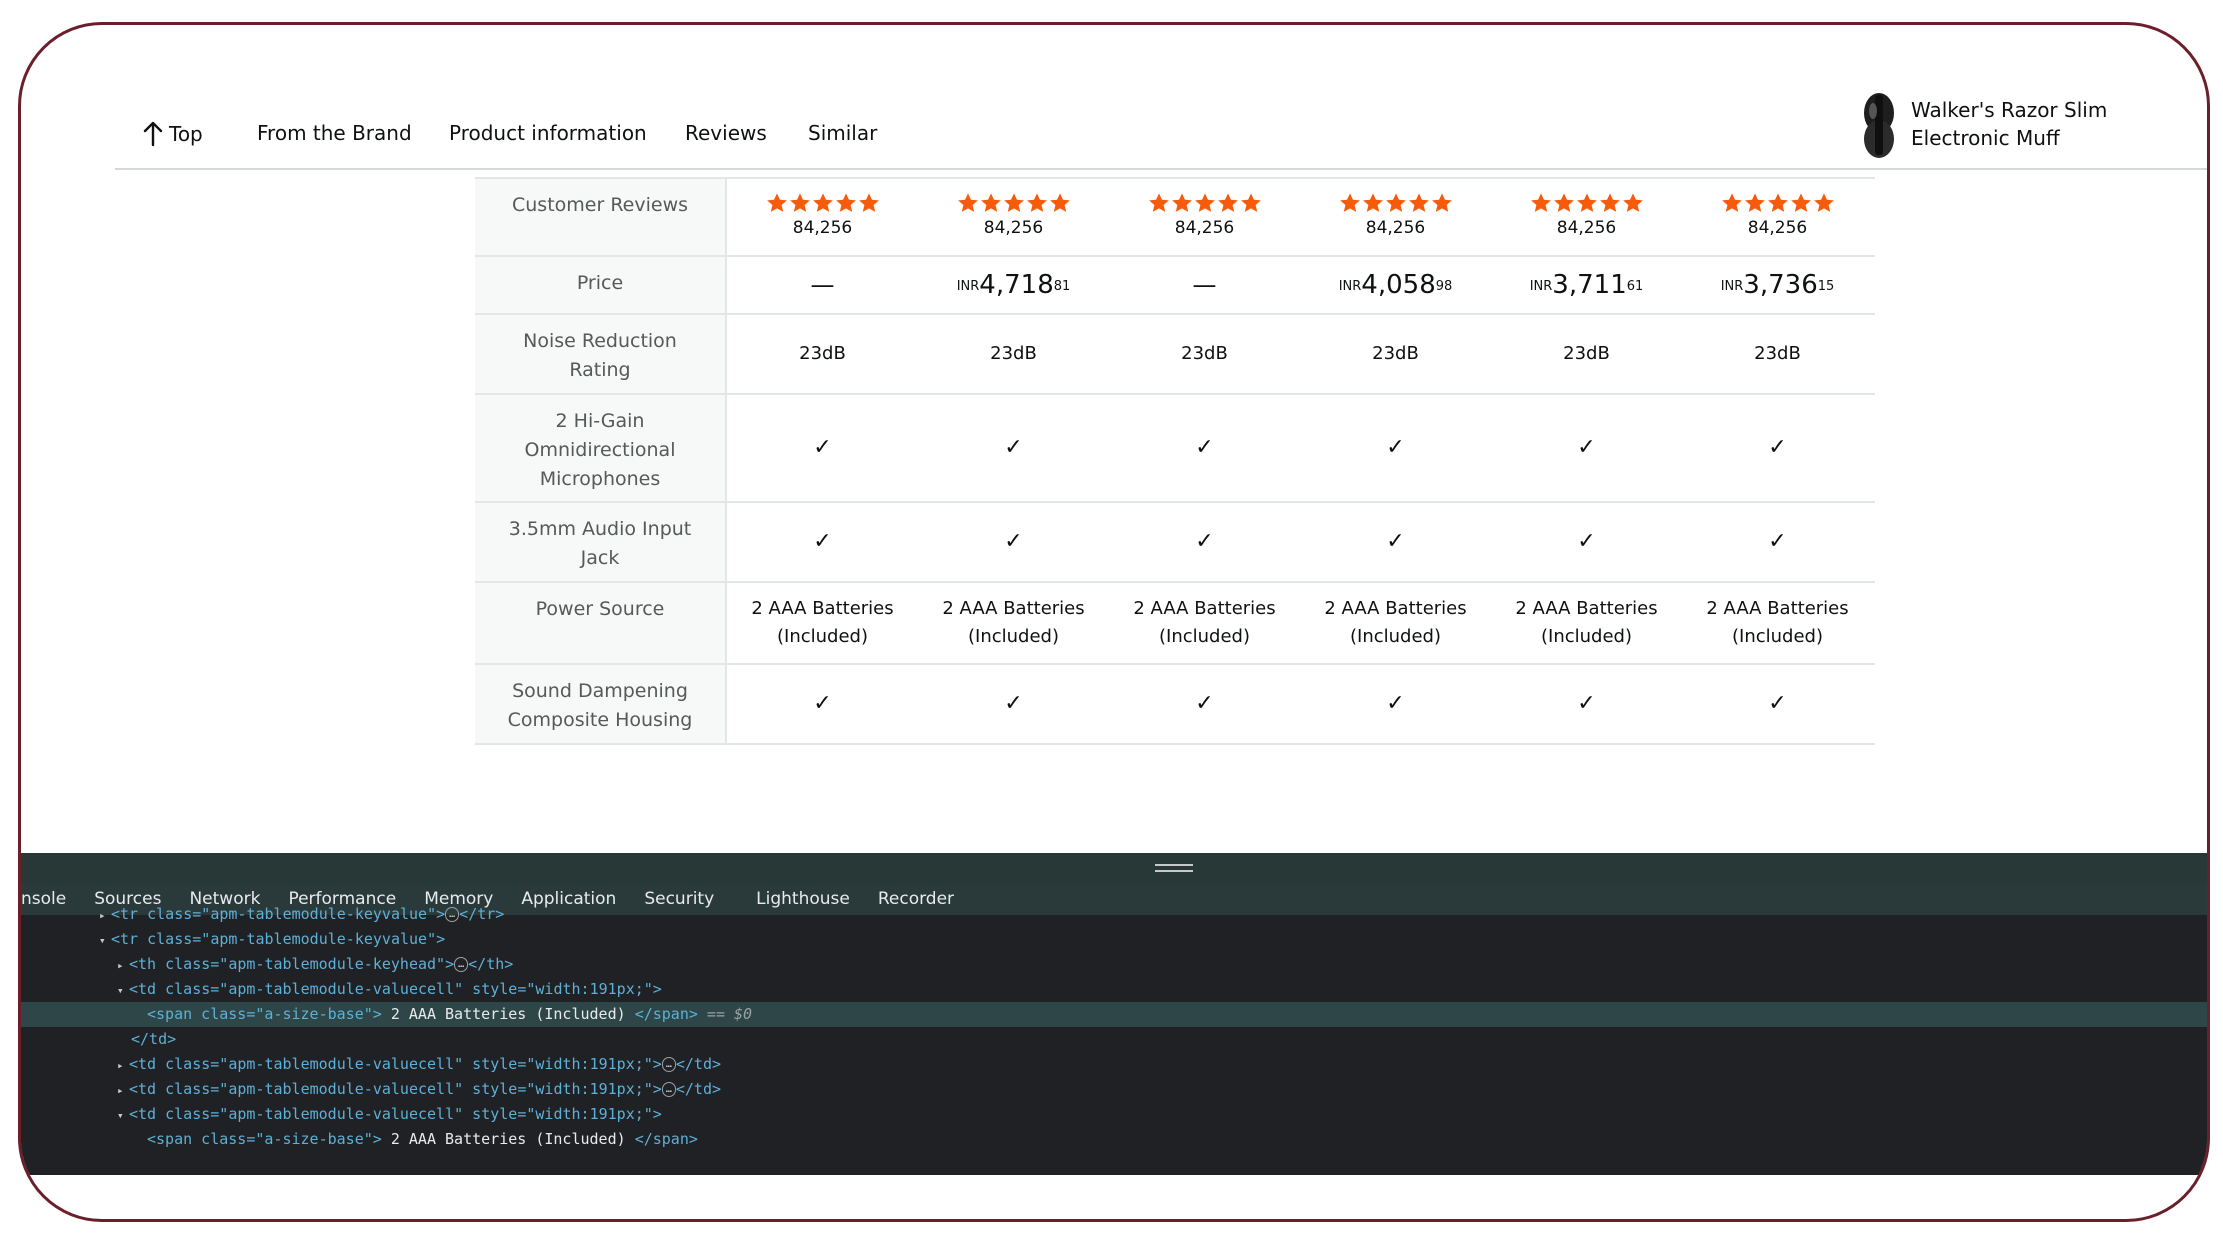 The width and height of the screenshot is (2223, 1240). Describe the element at coordinates (1013, 285) in the screenshot. I see `price-cell: INR4,71881` at that location.